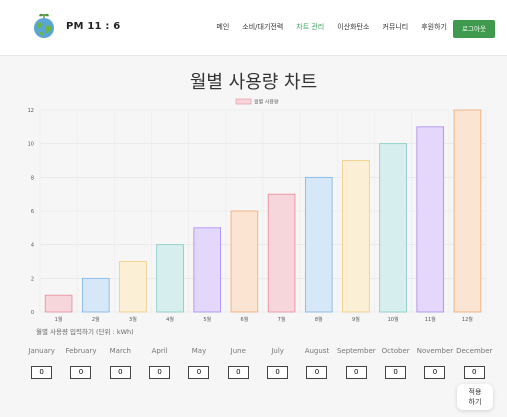 This screenshot has height=417, width=507. What do you see at coordinates (474, 351) in the screenshot?
I see `month-label: December` at bounding box center [474, 351].